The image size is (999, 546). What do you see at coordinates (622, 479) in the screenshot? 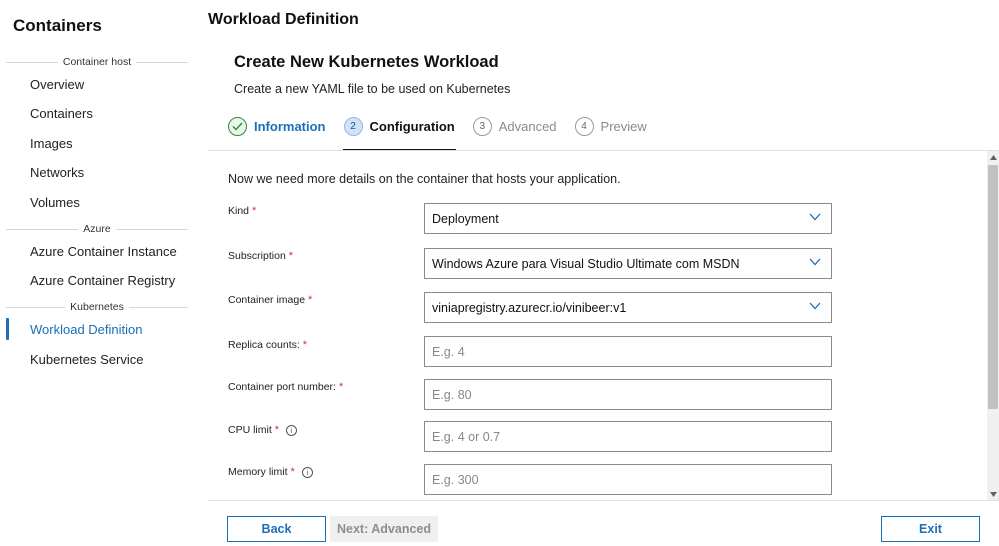
I see `memory-limit-input` at bounding box center [622, 479].